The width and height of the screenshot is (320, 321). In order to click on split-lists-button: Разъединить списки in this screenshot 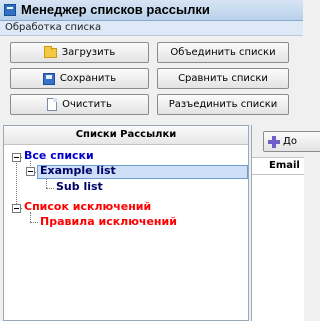, I will do `click(223, 104)`.